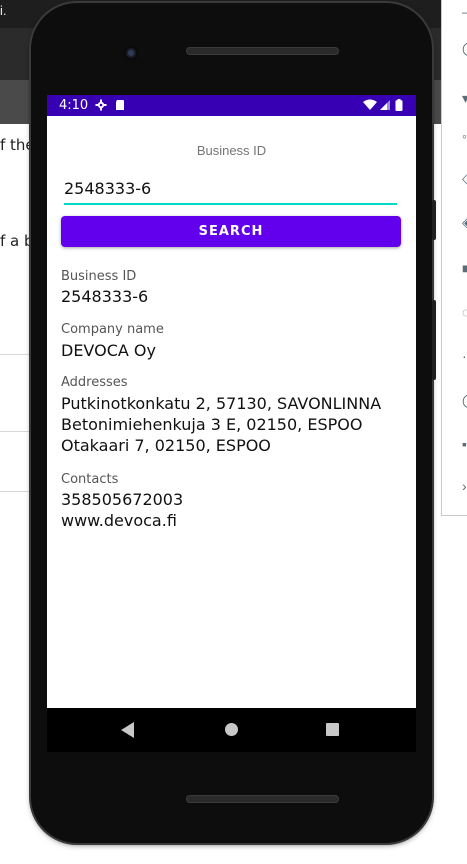 The height and width of the screenshot is (864, 467). Describe the element at coordinates (464, 268) in the screenshot. I see `tool-icon: ■` at that location.